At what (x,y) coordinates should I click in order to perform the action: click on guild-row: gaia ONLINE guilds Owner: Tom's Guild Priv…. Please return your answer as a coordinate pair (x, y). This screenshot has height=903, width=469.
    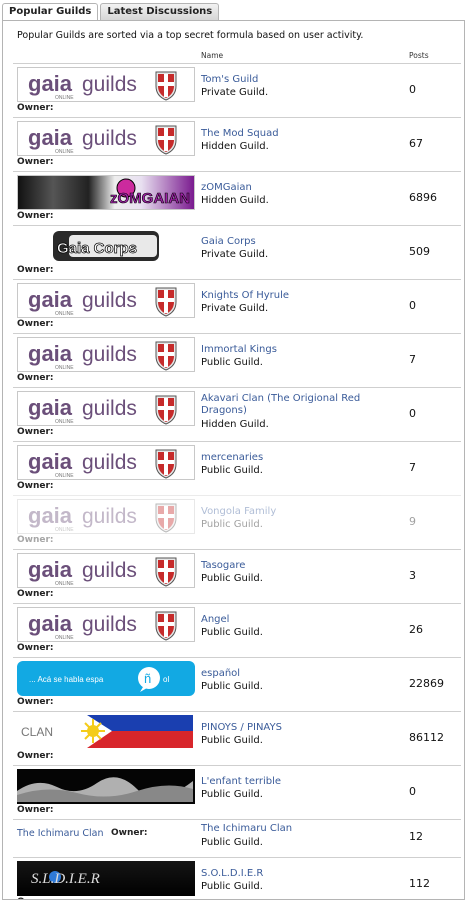
    Looking at the image, I should click on (237, 90).